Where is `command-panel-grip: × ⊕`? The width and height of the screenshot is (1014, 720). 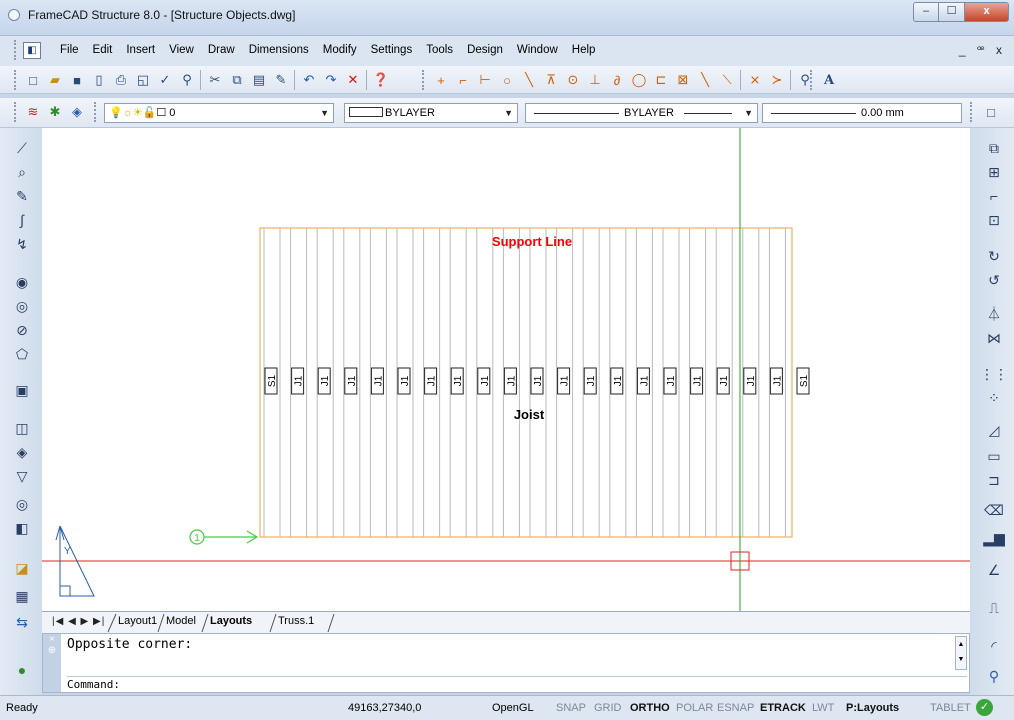
command-panel-grip: × ⊕ is located at coordinates (52, 663).